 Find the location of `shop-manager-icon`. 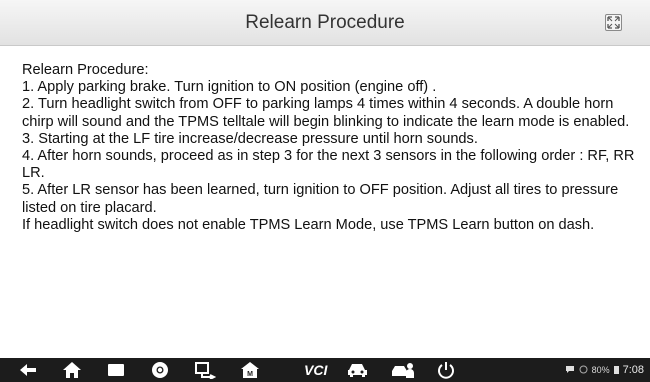

shop-manager-icon is located at coordinates (403, 370).